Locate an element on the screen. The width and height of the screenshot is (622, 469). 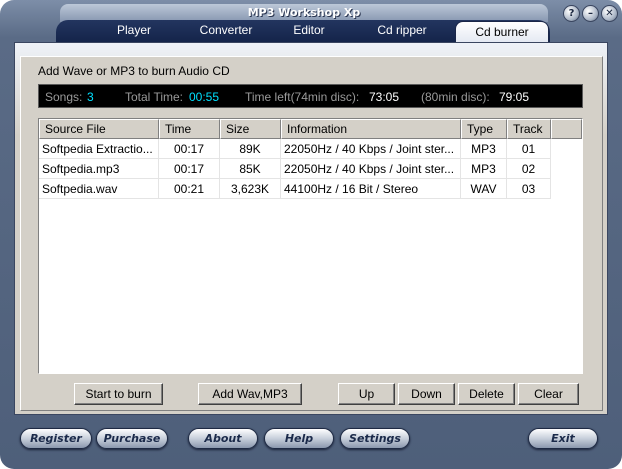
help-icon: ? is located at coordinates (571, 13).